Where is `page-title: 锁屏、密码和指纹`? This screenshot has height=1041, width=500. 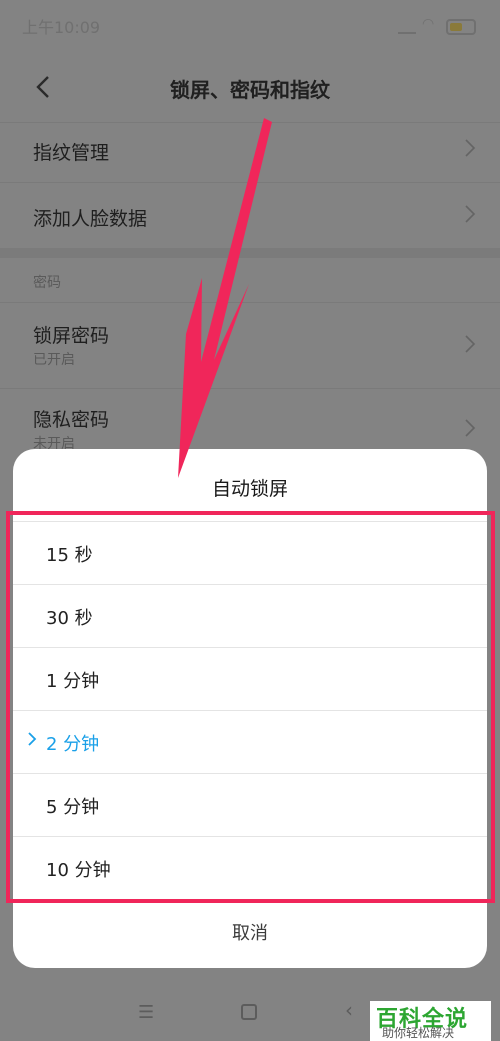 page-title: 锁屏、密码和指纹 is located at coordinates (250, 90).